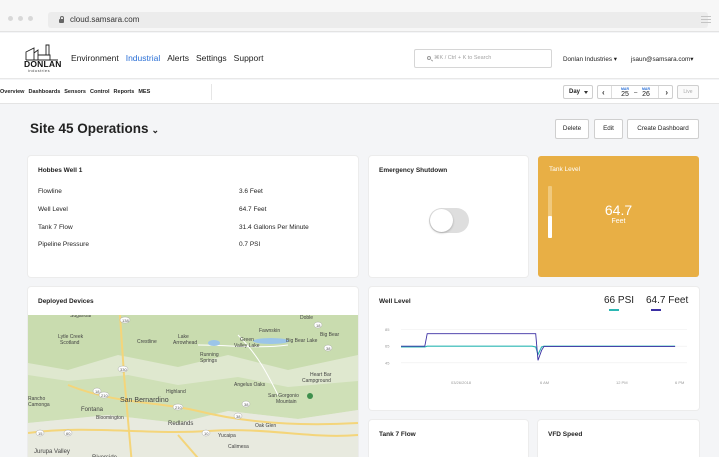  Describe the element at coordinates (463, 58) in the screenshot. I see `search-placeholder: ⌘K / Ctrl + K to Search` at that location.